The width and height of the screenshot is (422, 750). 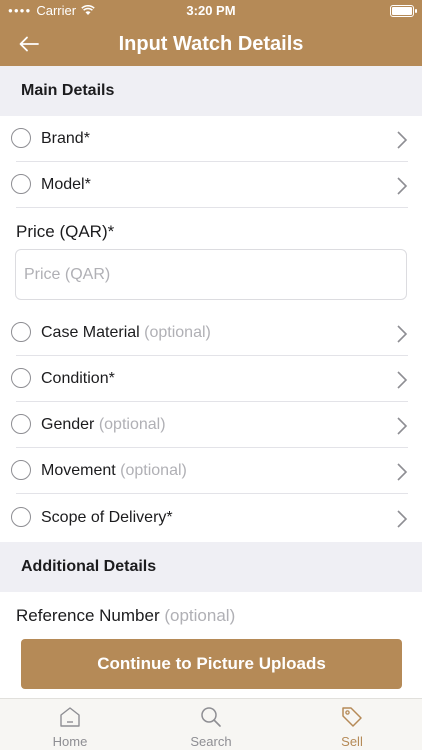 What do you see at coordinates (78, 378) in the screenshot?
I see `condition-label: Condition*` at bounding box center [78, 378].